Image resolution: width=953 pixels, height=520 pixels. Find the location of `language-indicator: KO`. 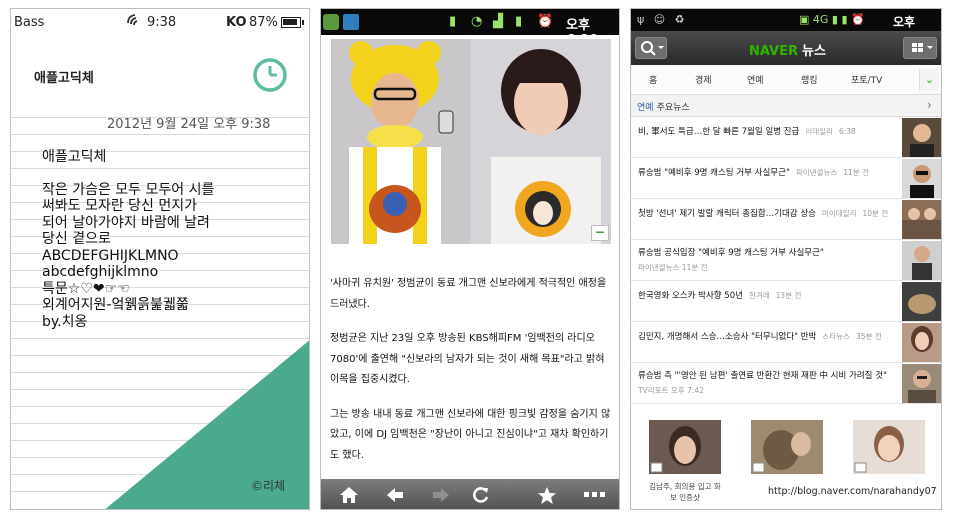

language-indicator: KO is located at coordinates (236, 22).